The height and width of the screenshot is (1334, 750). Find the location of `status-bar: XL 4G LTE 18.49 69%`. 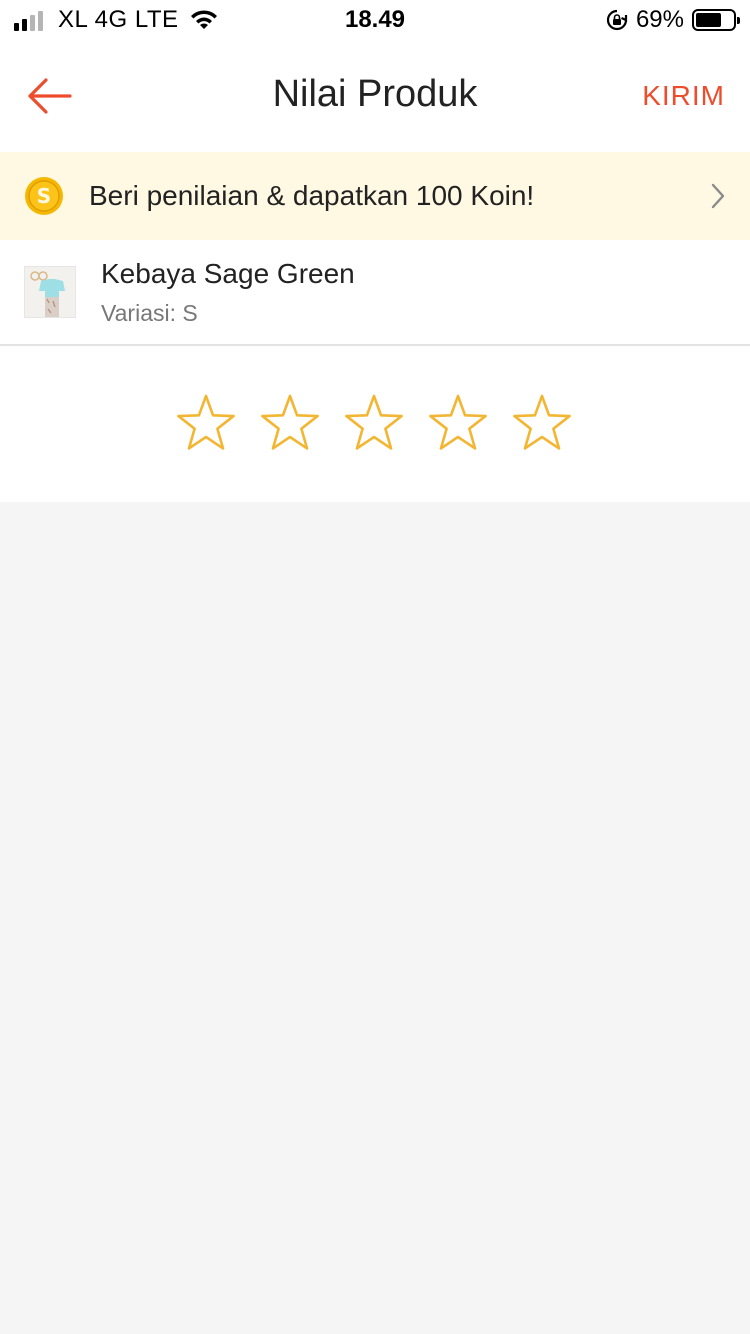

status-bar: XL 4G LTE 18.49 69% is located at coordinates (375, 20).